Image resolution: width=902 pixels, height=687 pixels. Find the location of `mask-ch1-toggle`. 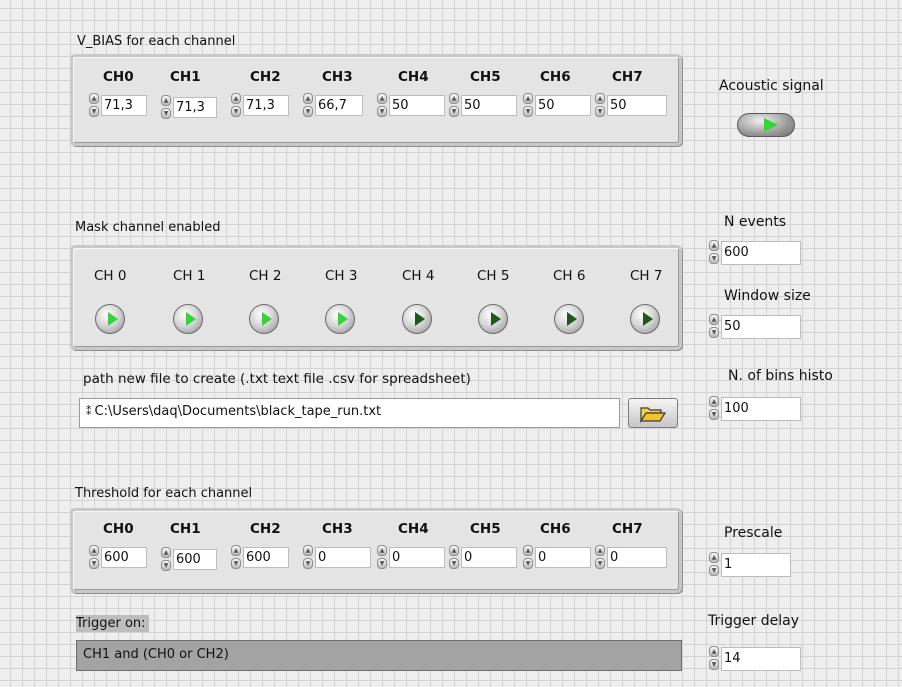

mask-ch1-toggle is located at coordinates (188, 319).